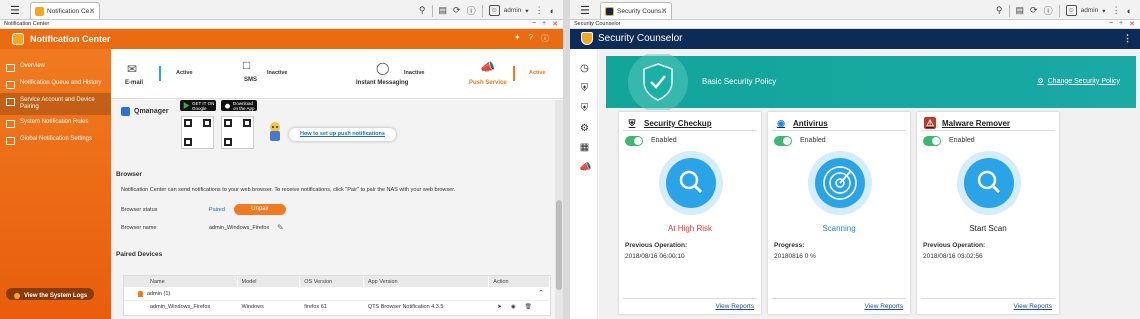  What do you see at coordinates (139, 228) in the screenshot?
I see `browser-name-label: Browser name` at bounding box center [139, 228].